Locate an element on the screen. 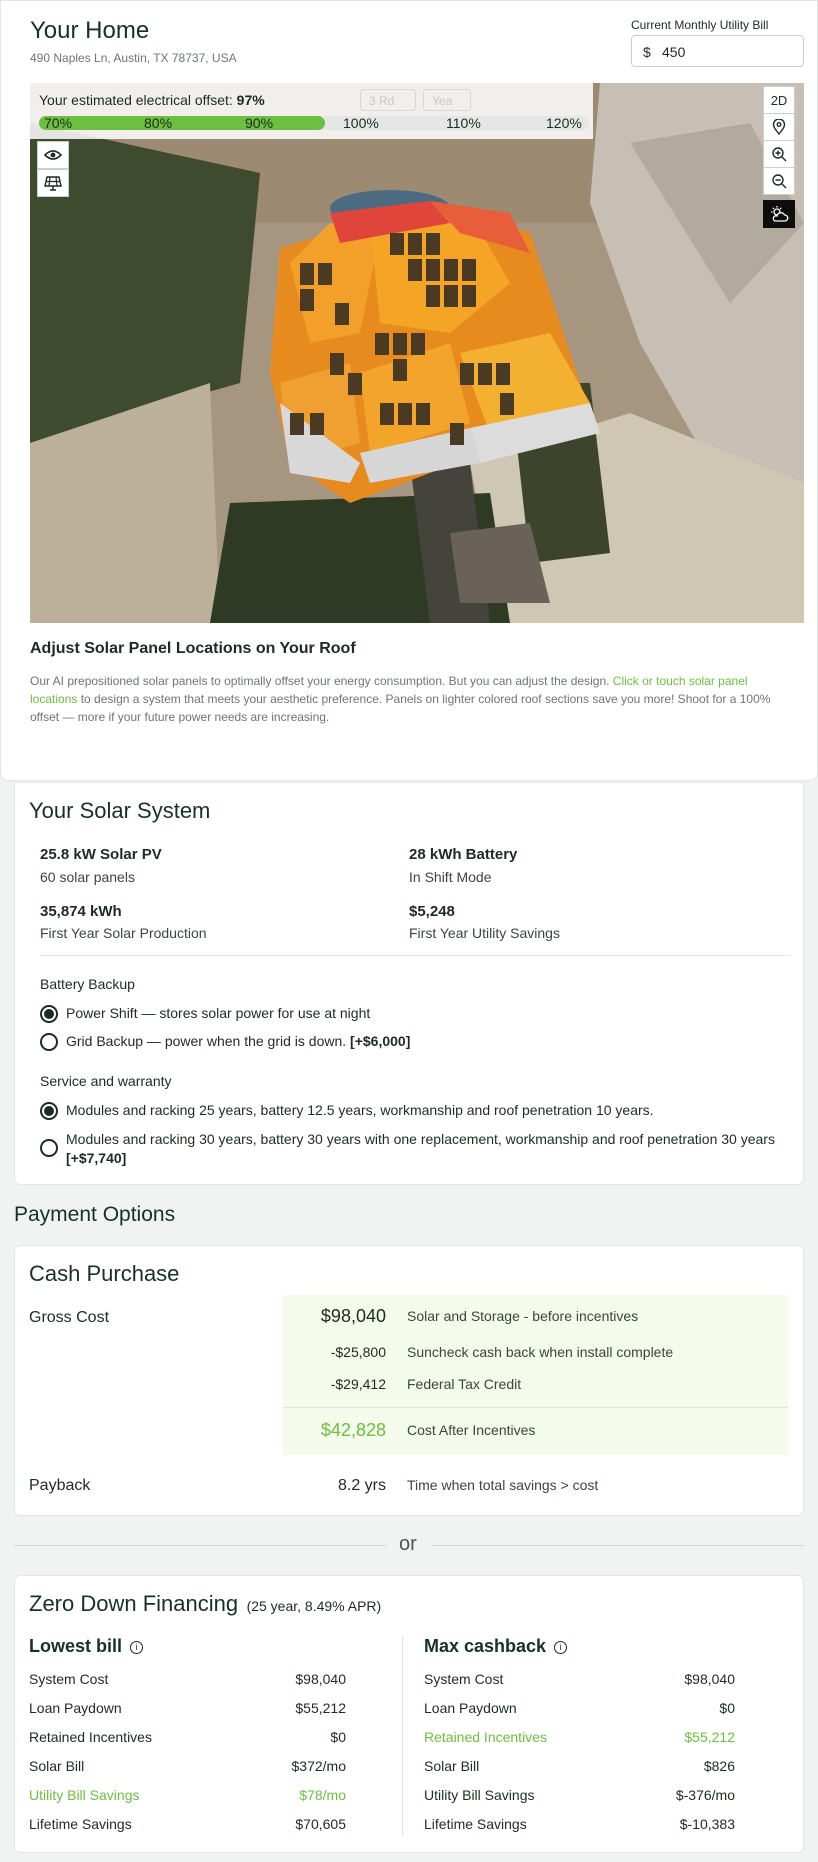 The width and height of the screenshot is (818, 1862). bill-label: Current Monthly Utility Bill is located at coordinates (700, 25).